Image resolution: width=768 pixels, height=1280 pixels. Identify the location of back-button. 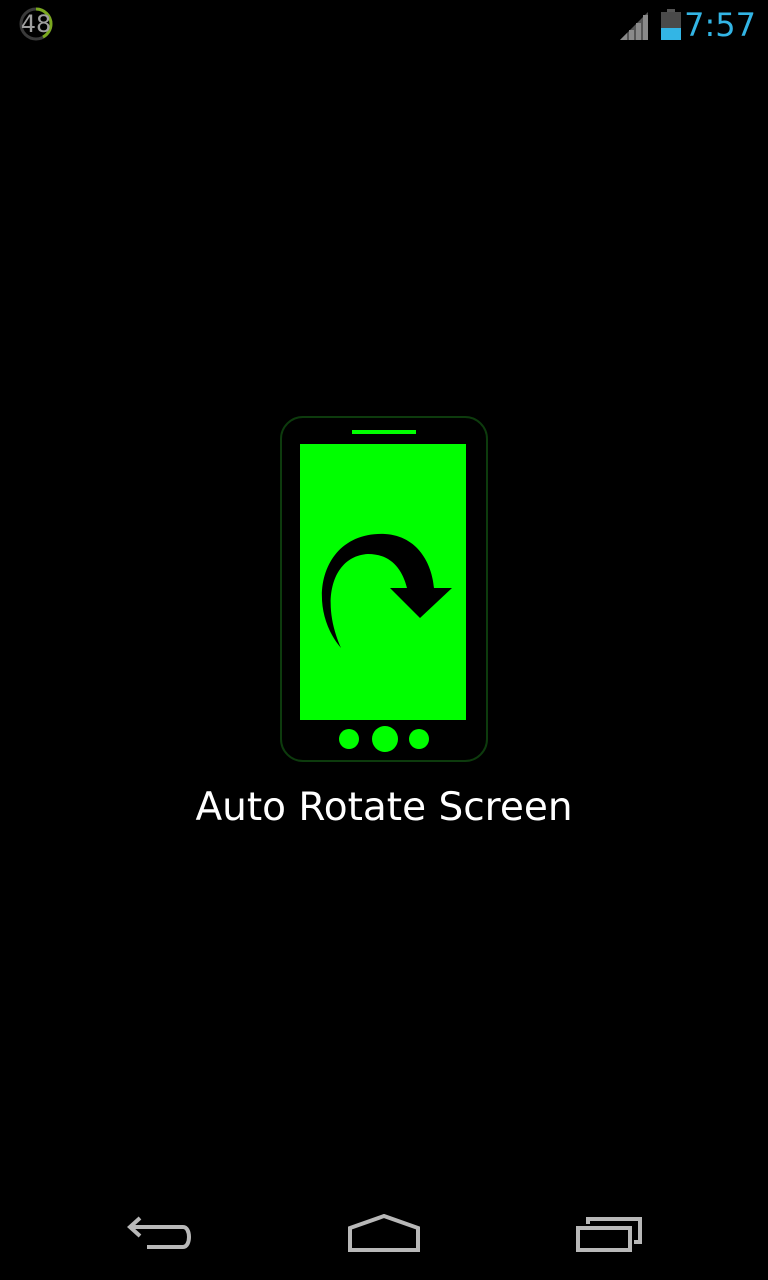
(160, 1234).